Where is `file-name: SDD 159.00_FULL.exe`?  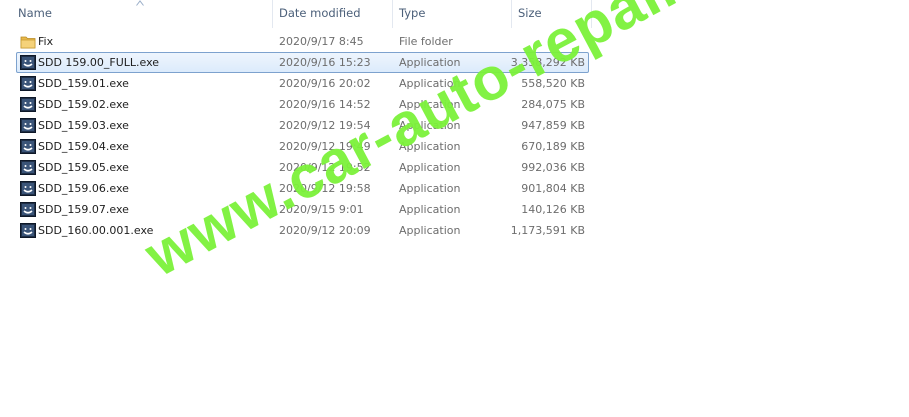 file-name: SDD 159.00_FULL.exe is located at coordinates (99, 62).